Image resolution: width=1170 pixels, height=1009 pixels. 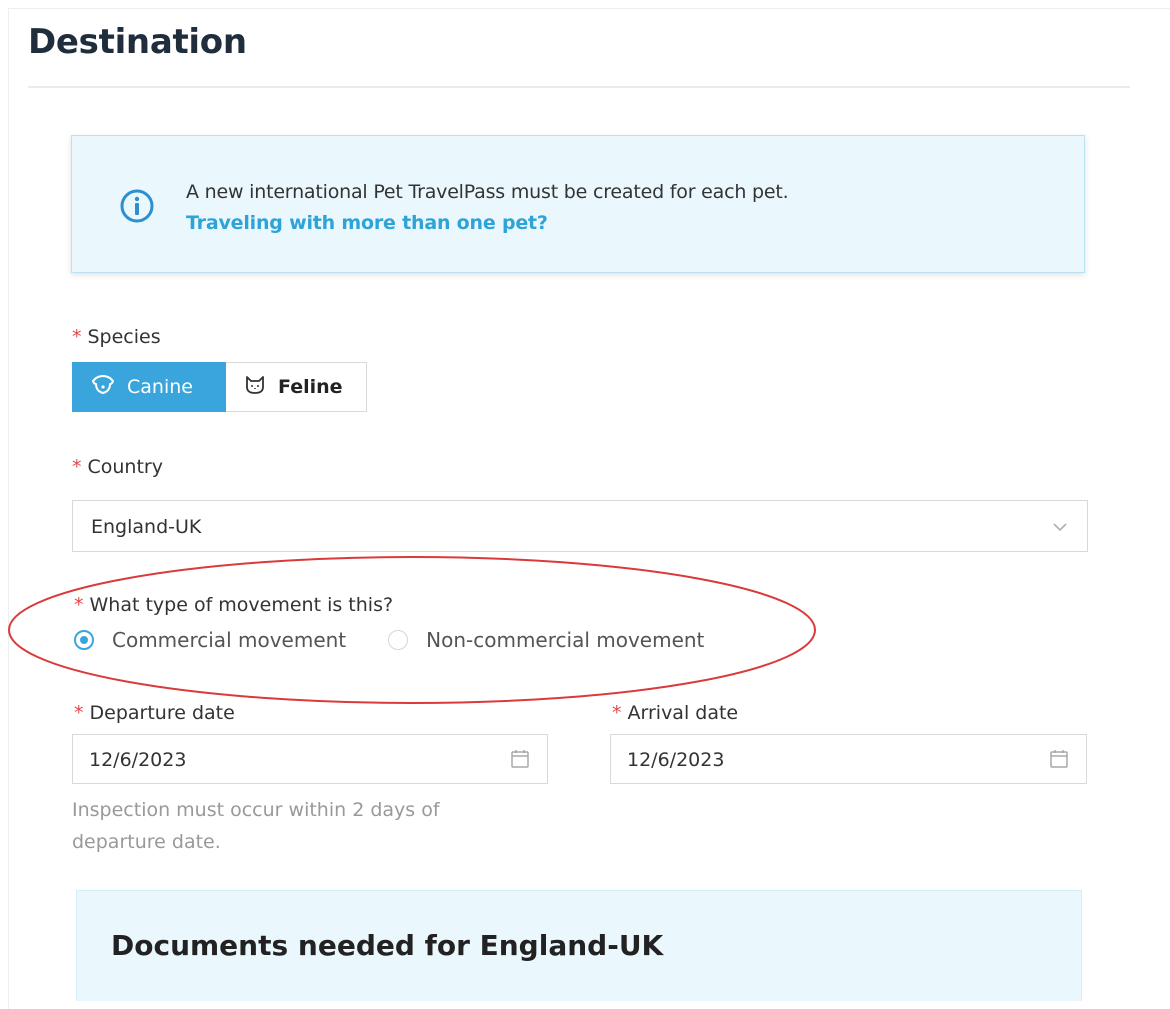 What do you see at coordinates (124, 337) in the screenshot?
I see `species-label-text: Species` at bounding box center [124, 337].